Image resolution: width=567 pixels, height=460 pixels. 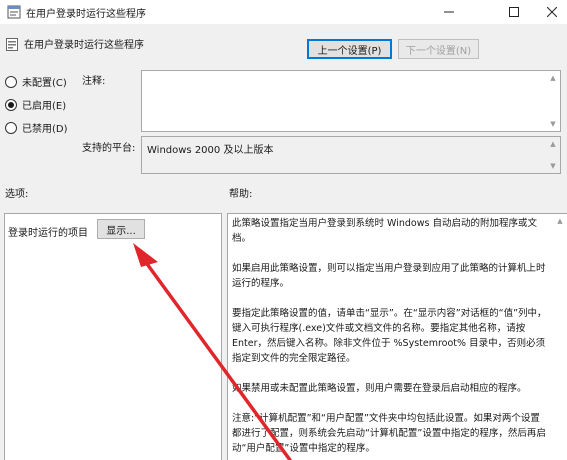 I want to click on platform-box: Windows 2000 及以上版本 ▲ ▼, so click(x=351, y=155).